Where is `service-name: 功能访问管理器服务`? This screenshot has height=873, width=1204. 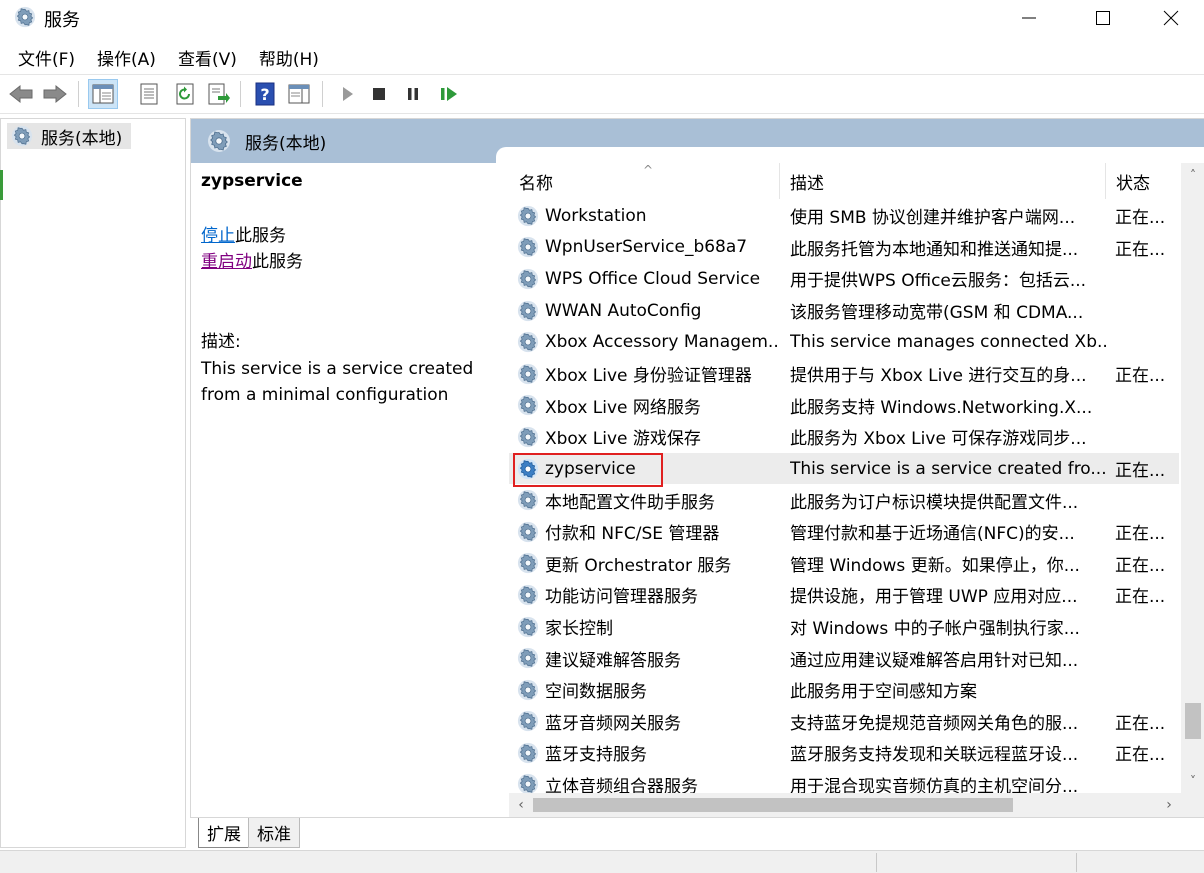 service-name: 功能访问管理器服务 is located at coordinates (621, 597).